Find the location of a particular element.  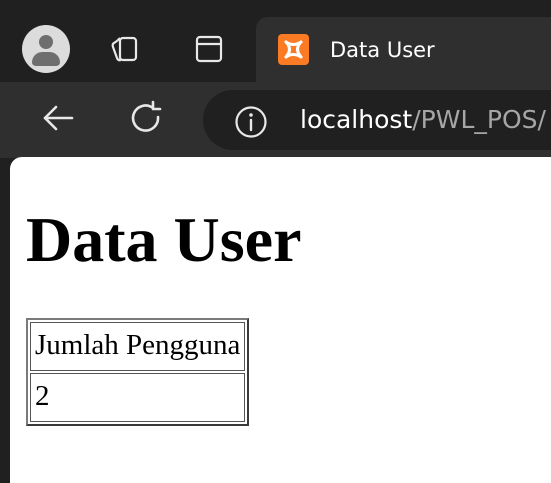

tab-actions-button is located at coordinates (209, 49).